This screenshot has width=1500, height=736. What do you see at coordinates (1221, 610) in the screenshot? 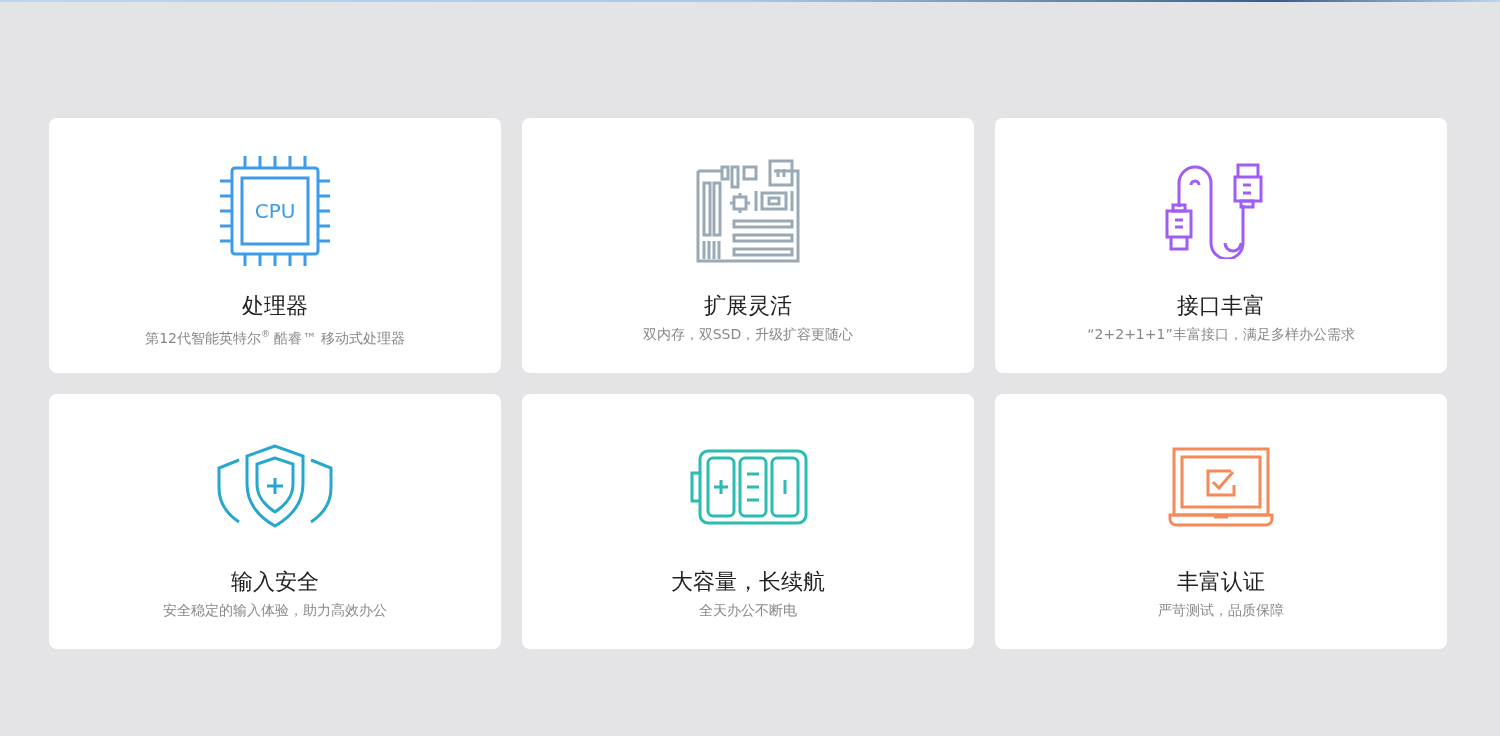
I see `feature-description: 严苛测试，品质保障` at bounding box center [1221, 610].